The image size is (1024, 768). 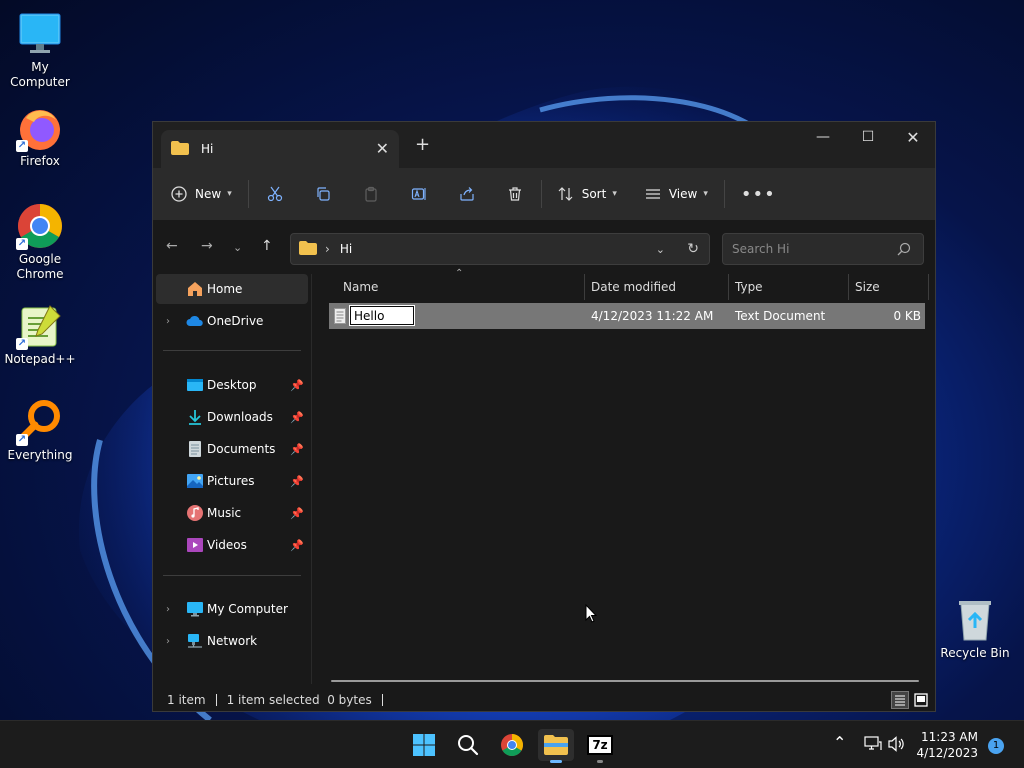 What do you see at coordinates (424, 745) in the screenshot?
I see `start-button` at bounding box center [424, 745].